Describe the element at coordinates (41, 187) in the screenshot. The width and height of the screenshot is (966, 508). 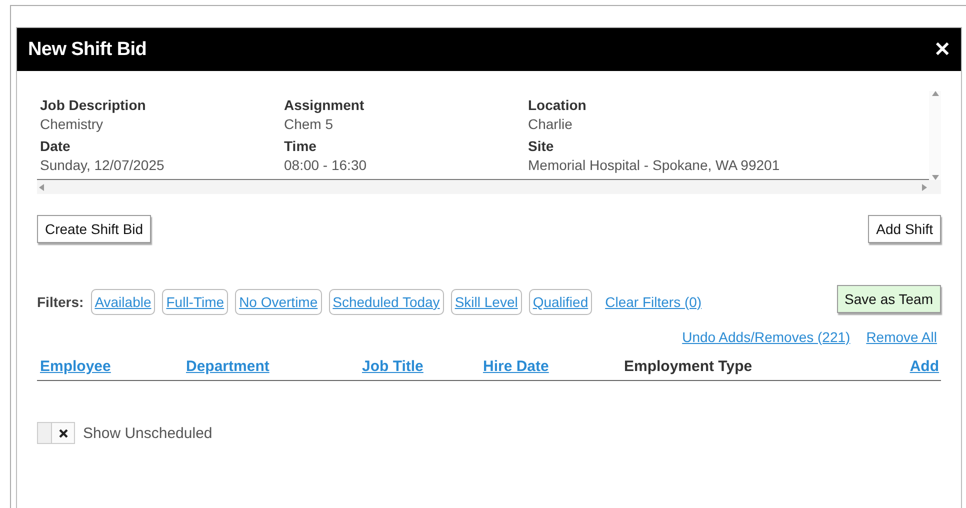
I see `scroll-left-icon` at that location.